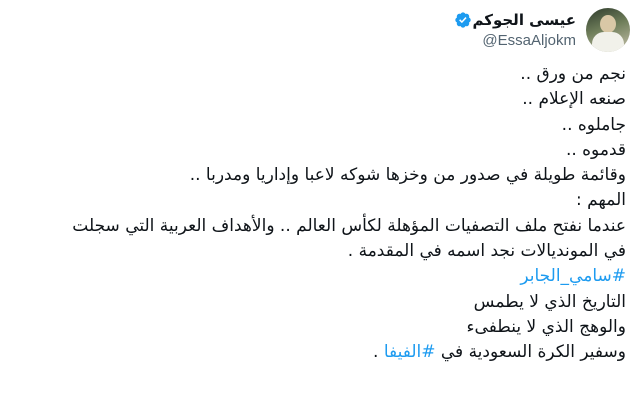 The image size is (642, 404). What do you see at coordinates (319, 352) in the screenshot?
I see `tweet-line: وسفير الكرة السعودية في #الفيفا .` at bounding box center [319, 352].